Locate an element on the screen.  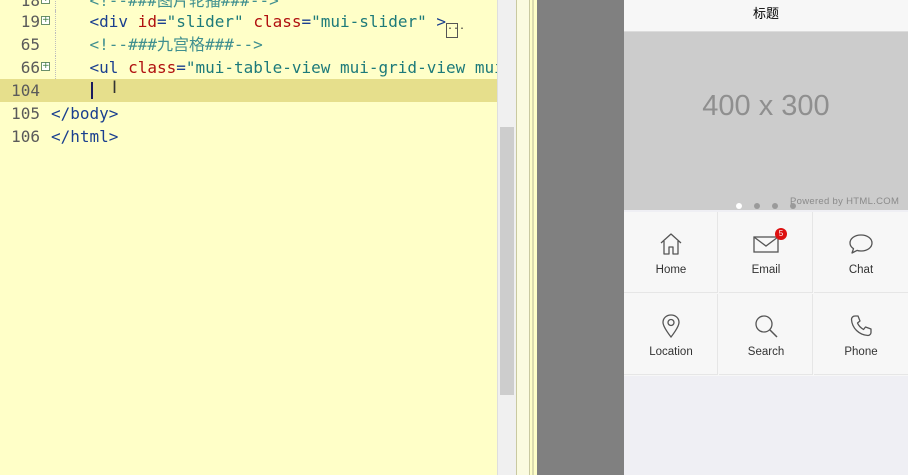
grid-item-label: Email is located at coordinates (766, 270).